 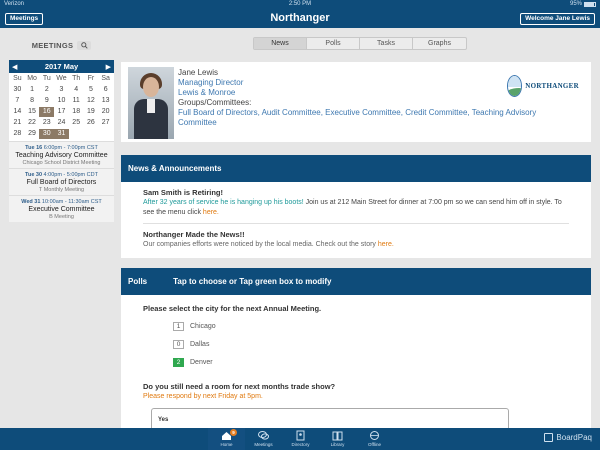 What do you see at coordinates (557, 19) in the screenshot?
I see `welcome-user-button: Welcome Jane Lewis` at bounding box center [557, 19].